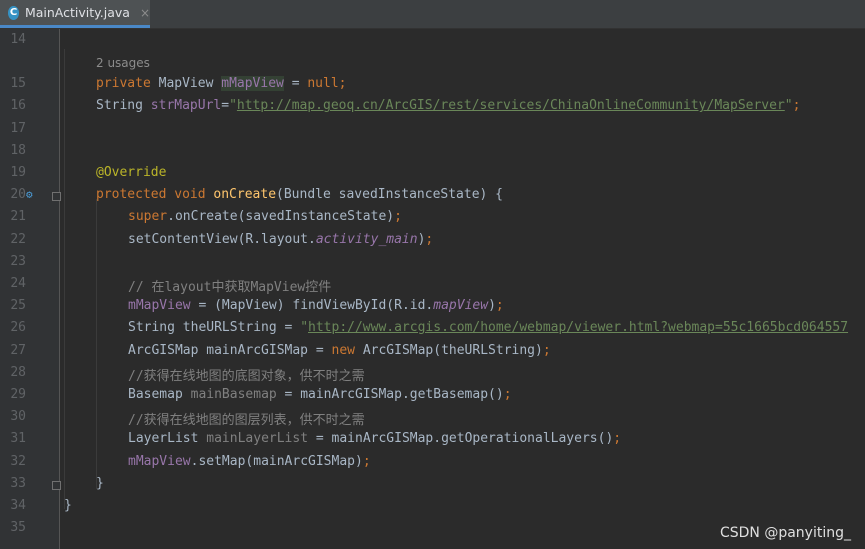 This screenshot has width=865, height=549. I want to click on tab-main-activity: C MainActivity.java ×, so click(75, 14).